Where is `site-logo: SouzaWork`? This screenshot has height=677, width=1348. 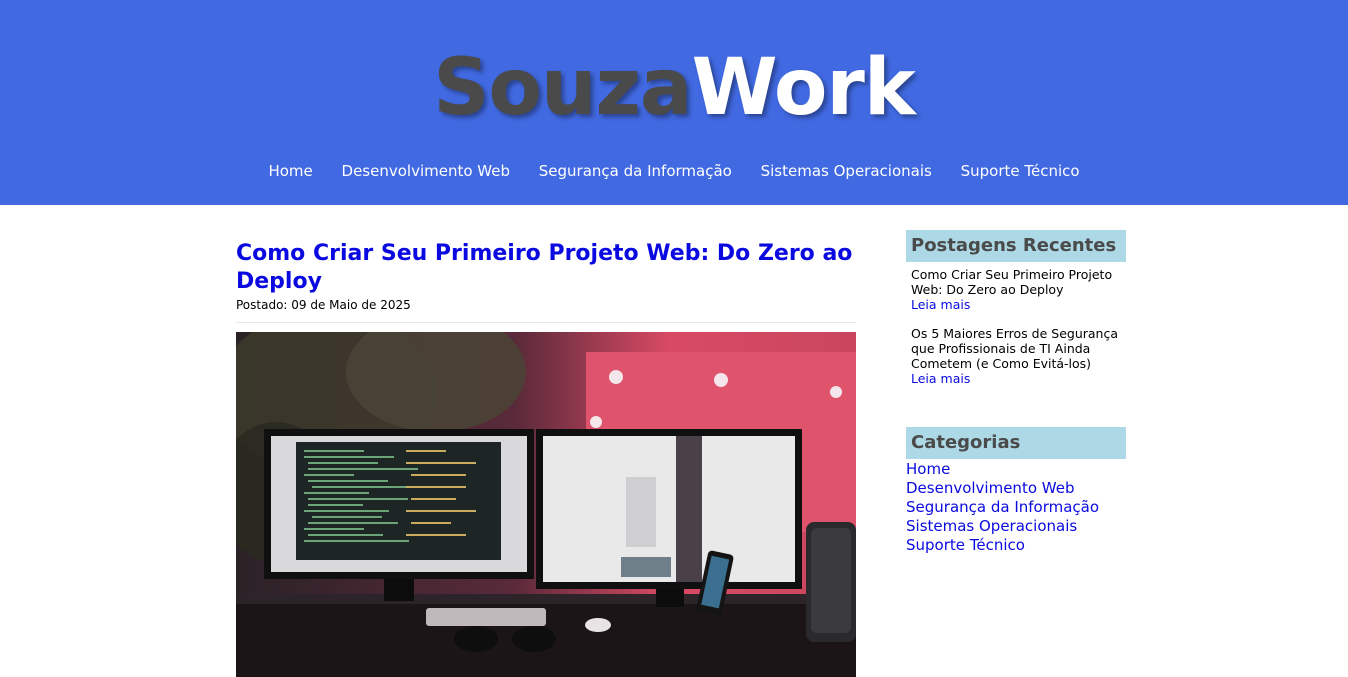
site-logo: SouzaWork is located at coordinates (674, 88).